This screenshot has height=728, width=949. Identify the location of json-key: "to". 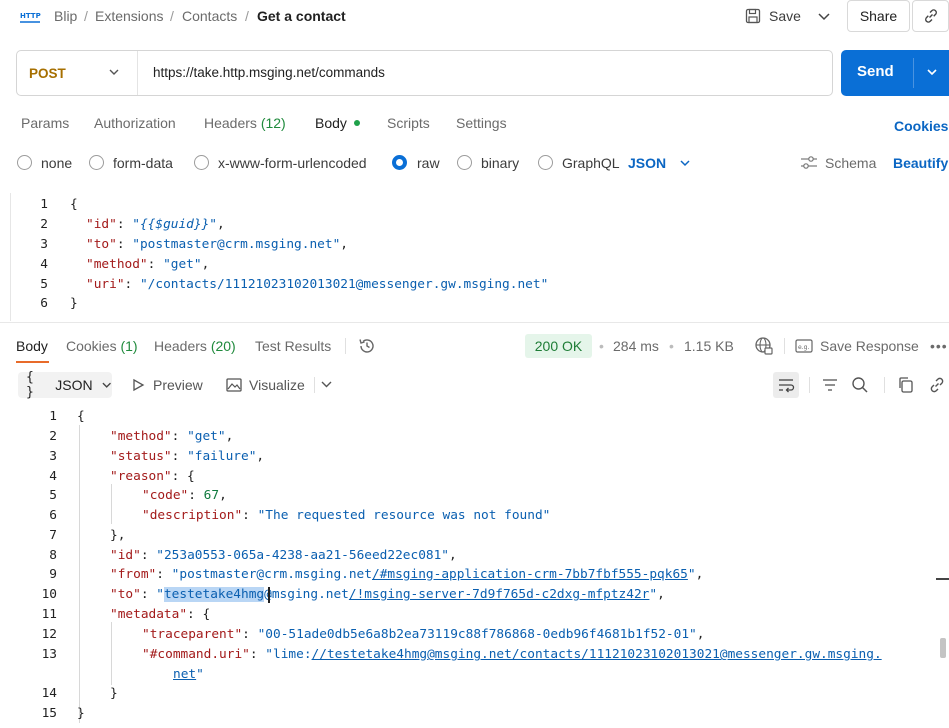
(125, 594).